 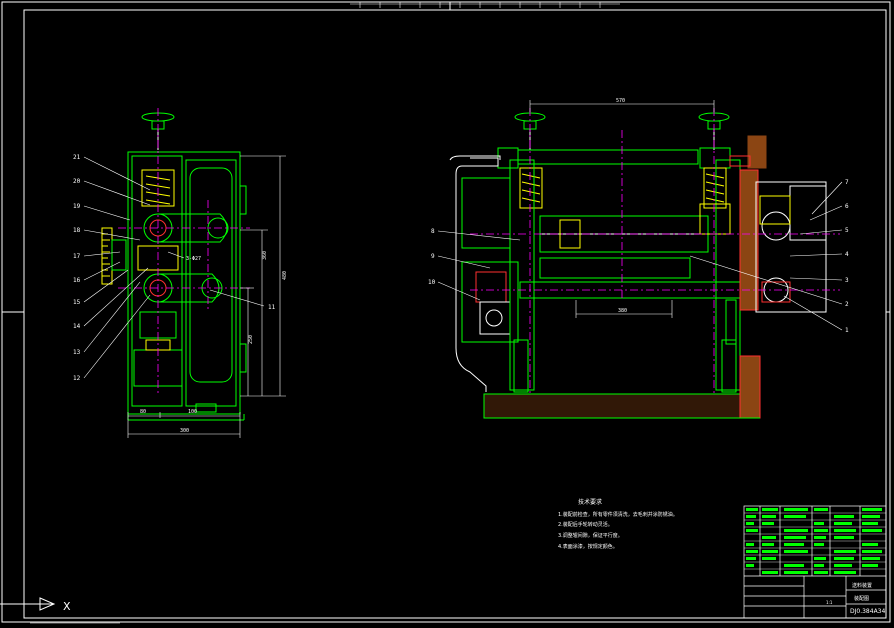 What do you see at coordinates (77, 378) in the screenshot?
I see `part-number: 12` at bounding box center [77, 378].